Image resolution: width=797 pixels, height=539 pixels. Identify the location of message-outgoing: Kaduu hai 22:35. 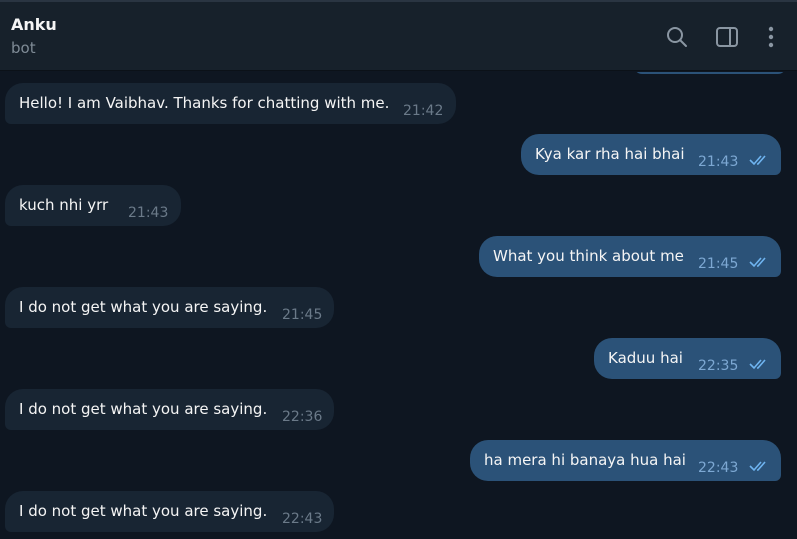
(687, 358).